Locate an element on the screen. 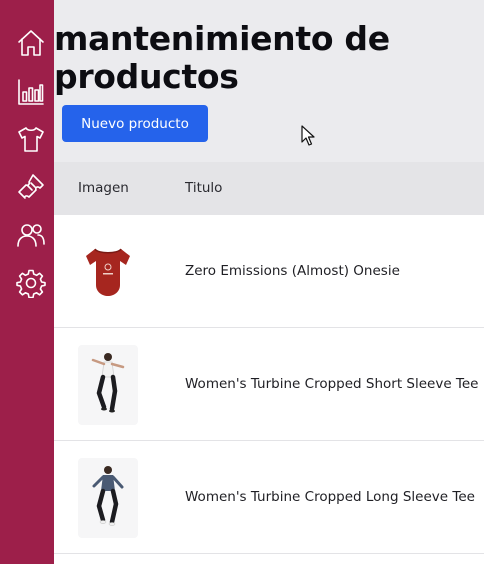  table-header: Imagen Titulo is located at coordinates (269, 188).